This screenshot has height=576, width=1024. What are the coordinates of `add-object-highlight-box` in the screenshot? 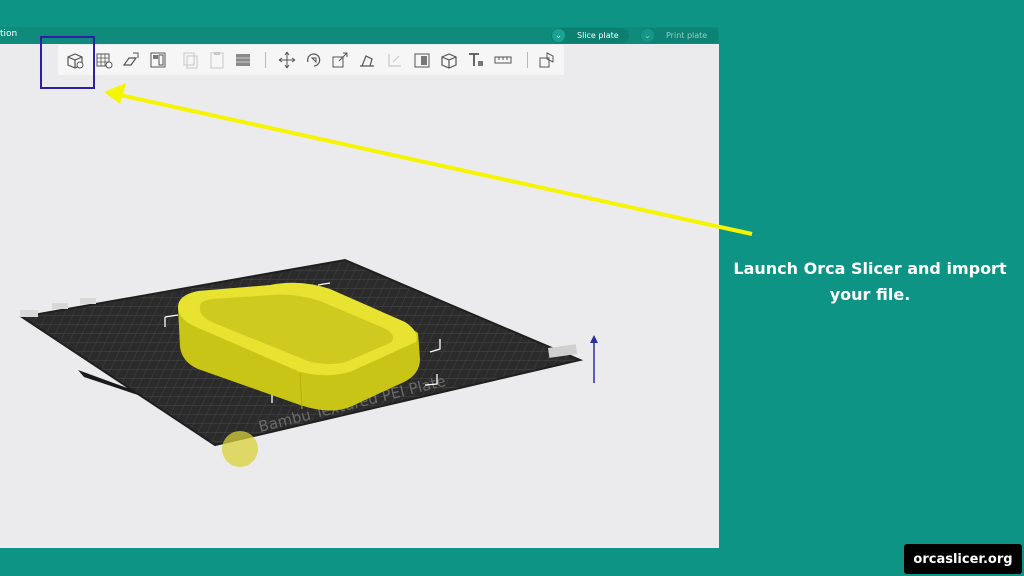 It's located at (67, 62).